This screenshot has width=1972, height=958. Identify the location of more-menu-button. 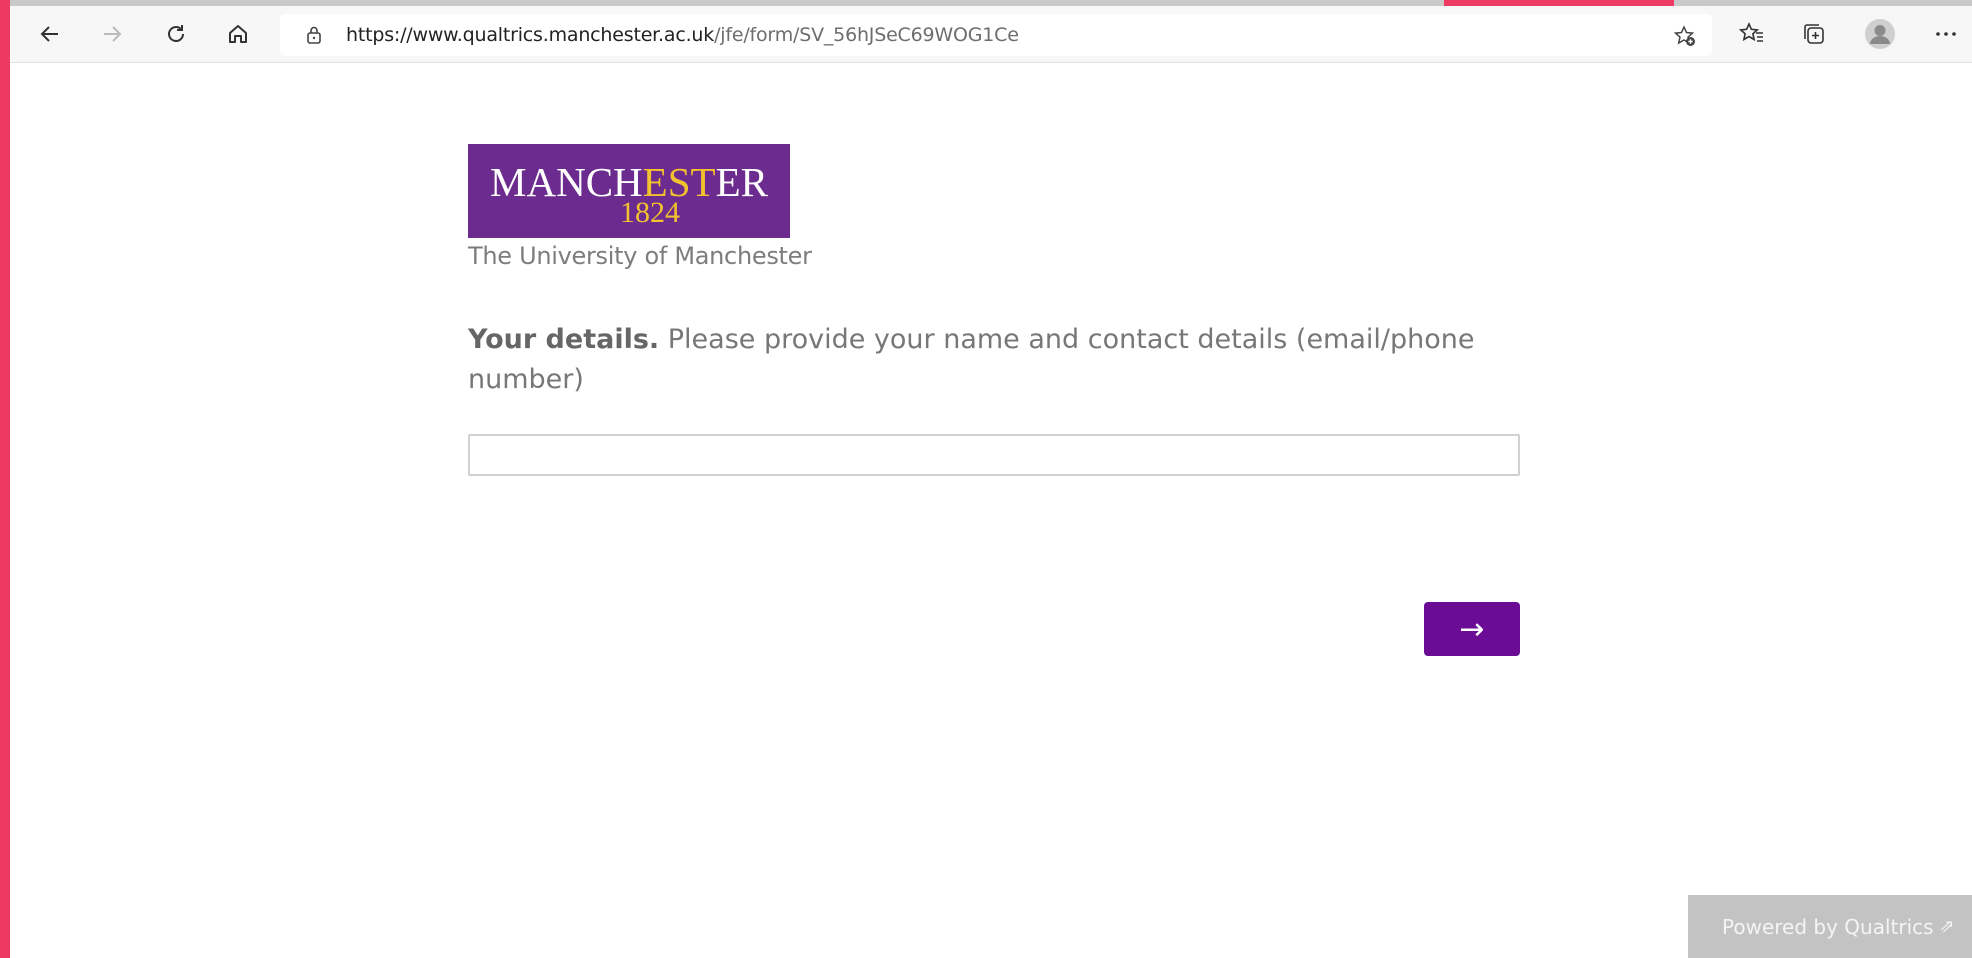
(1946, 34).